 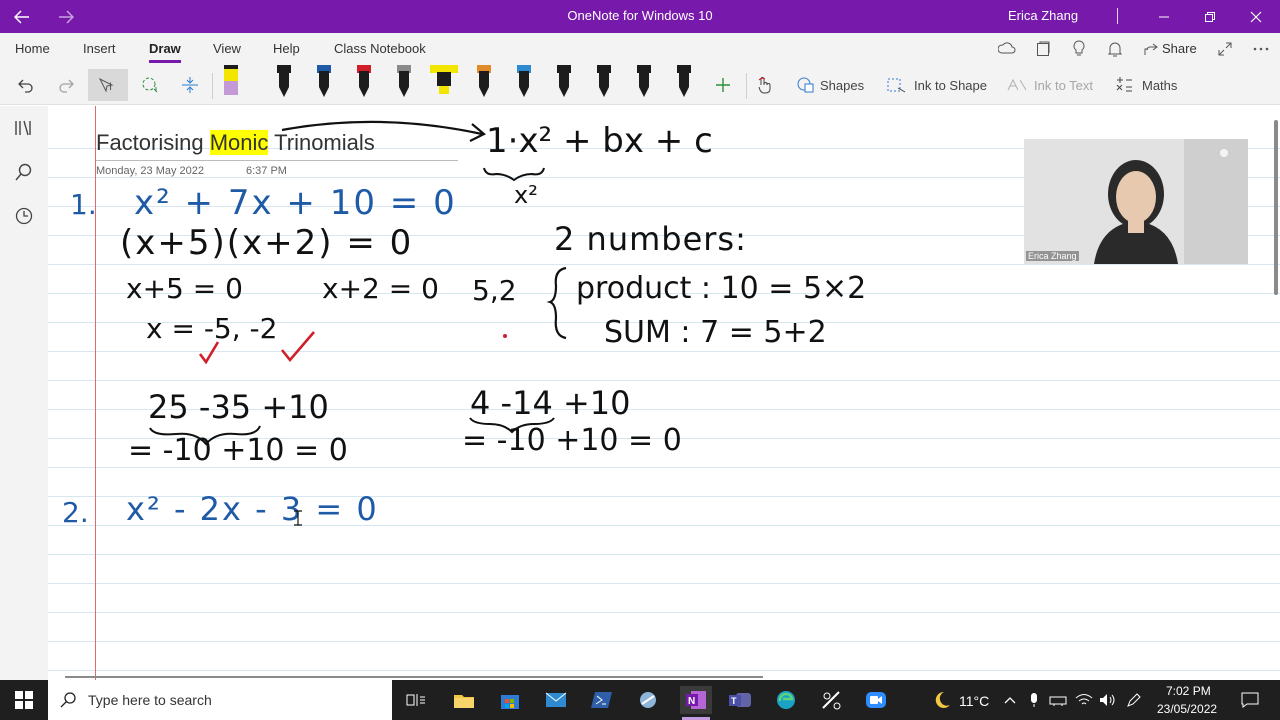 I want to click on microphone-icon, so click(x=1034, y=700).